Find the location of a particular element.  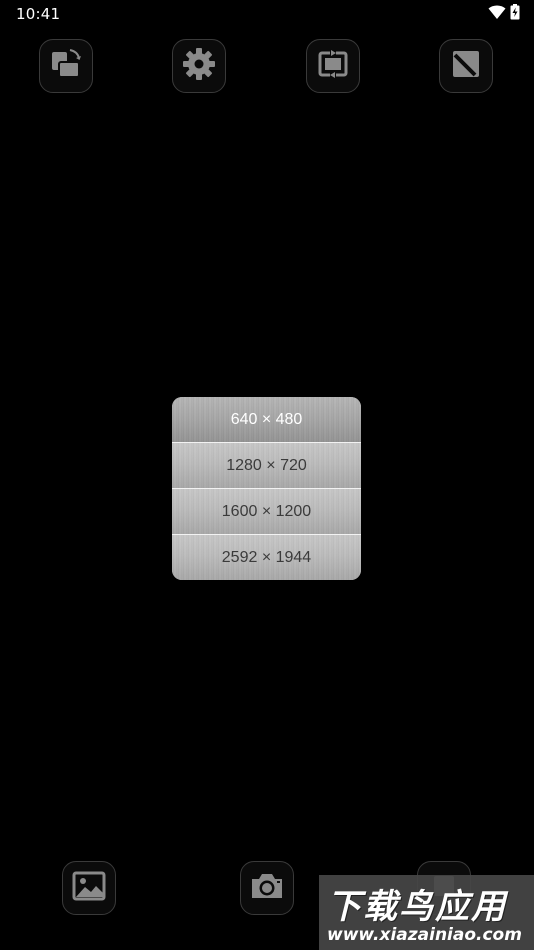

camera-shutter-icon is located at coordinates (267, 888).